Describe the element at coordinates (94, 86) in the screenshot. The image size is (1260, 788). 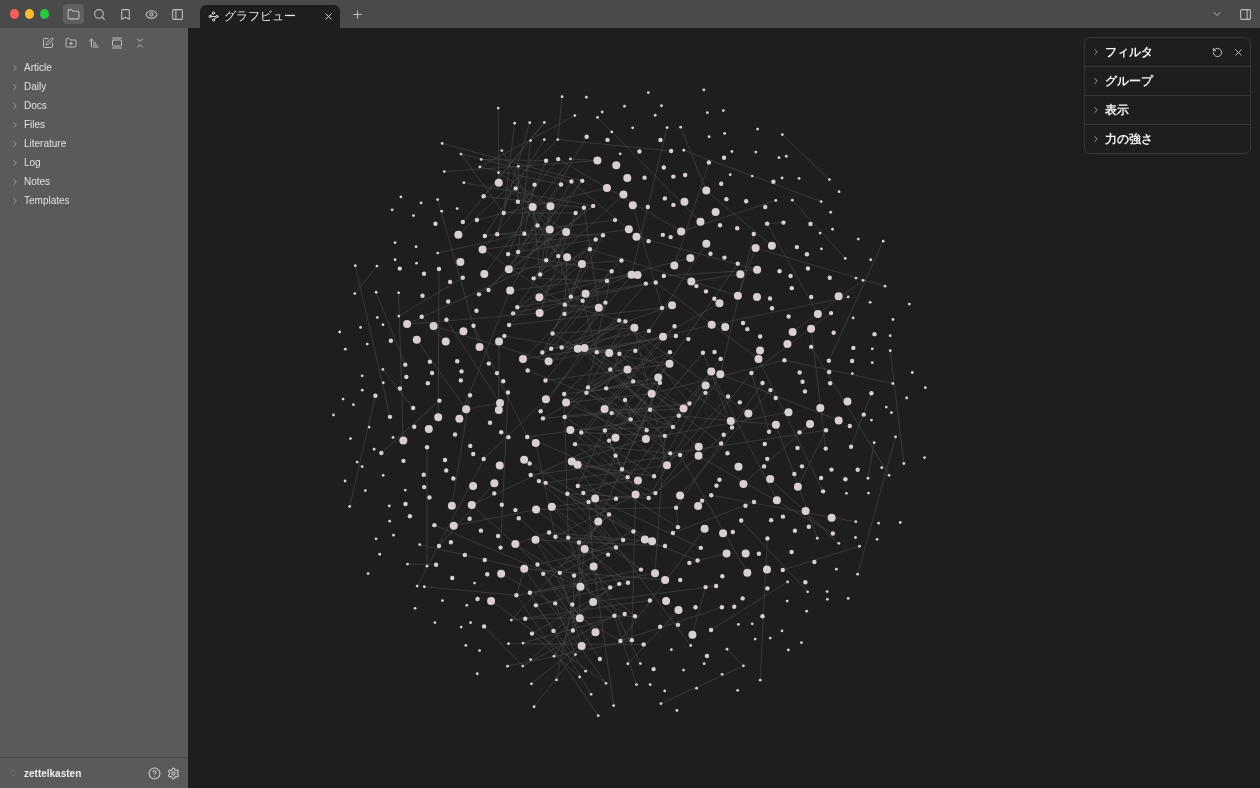
I see `folder-item: Daily` at that location.